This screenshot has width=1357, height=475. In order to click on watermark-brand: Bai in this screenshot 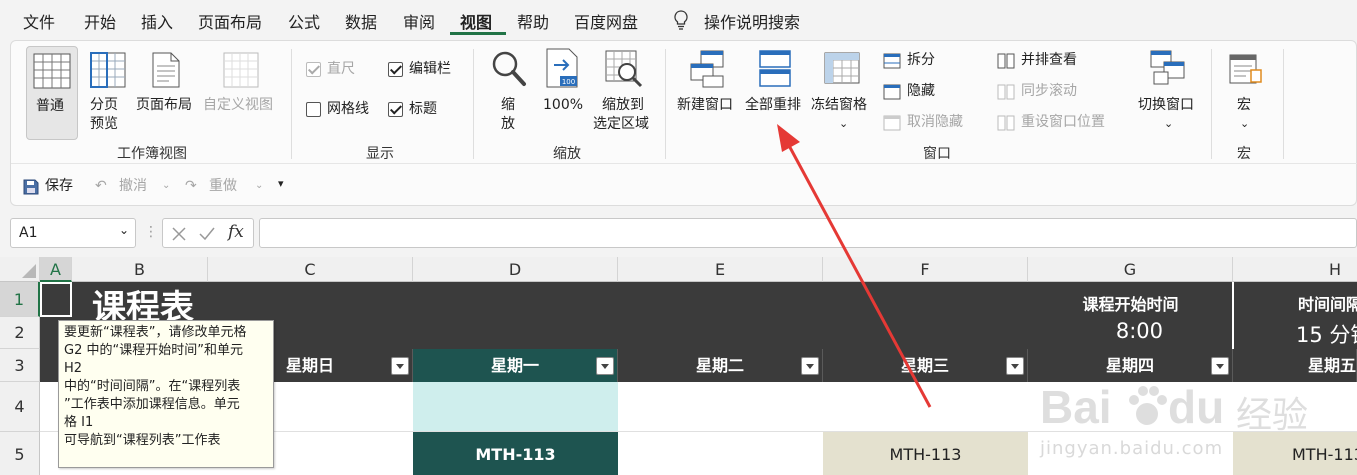, I will do `click(1076, 407)`.